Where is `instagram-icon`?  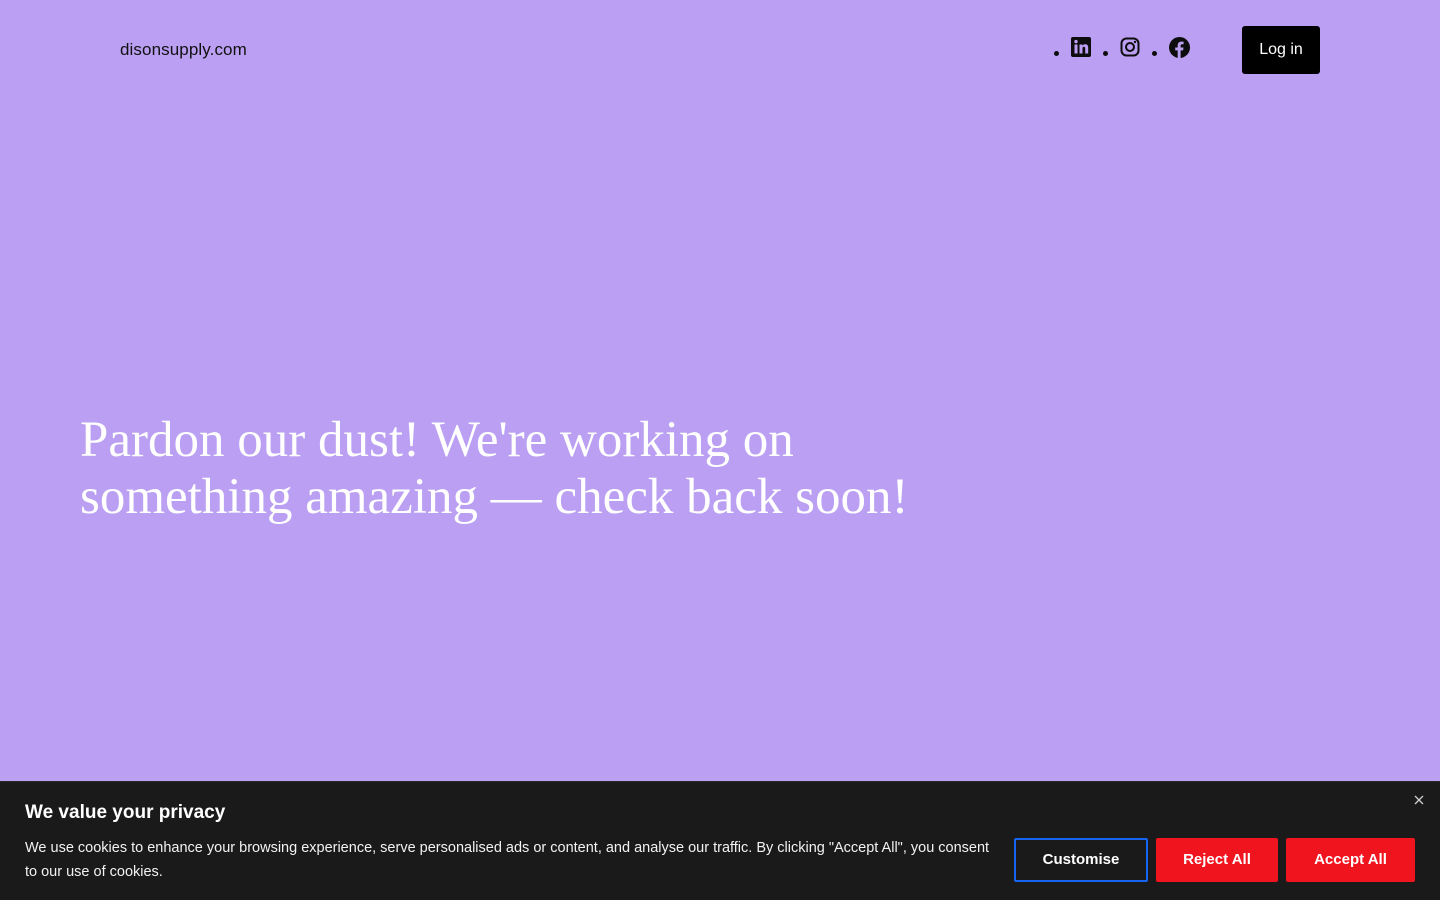 instagram-icon is located at coordinates (1130, 47).